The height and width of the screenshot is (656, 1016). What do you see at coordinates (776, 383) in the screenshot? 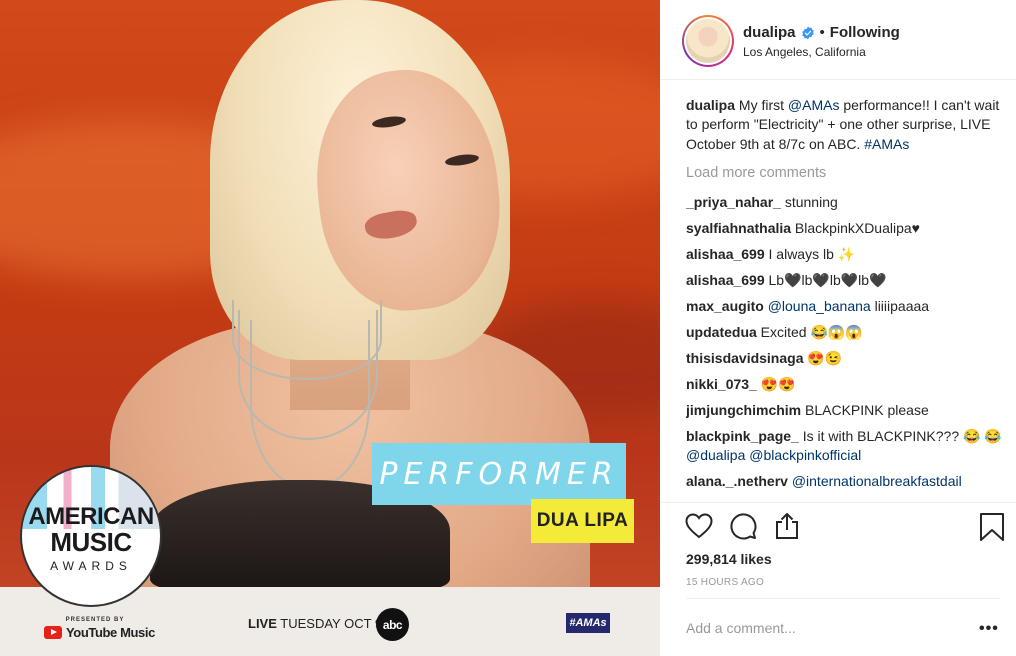
I see `comment-text: 😍😍` at bounding box center [776, 383].